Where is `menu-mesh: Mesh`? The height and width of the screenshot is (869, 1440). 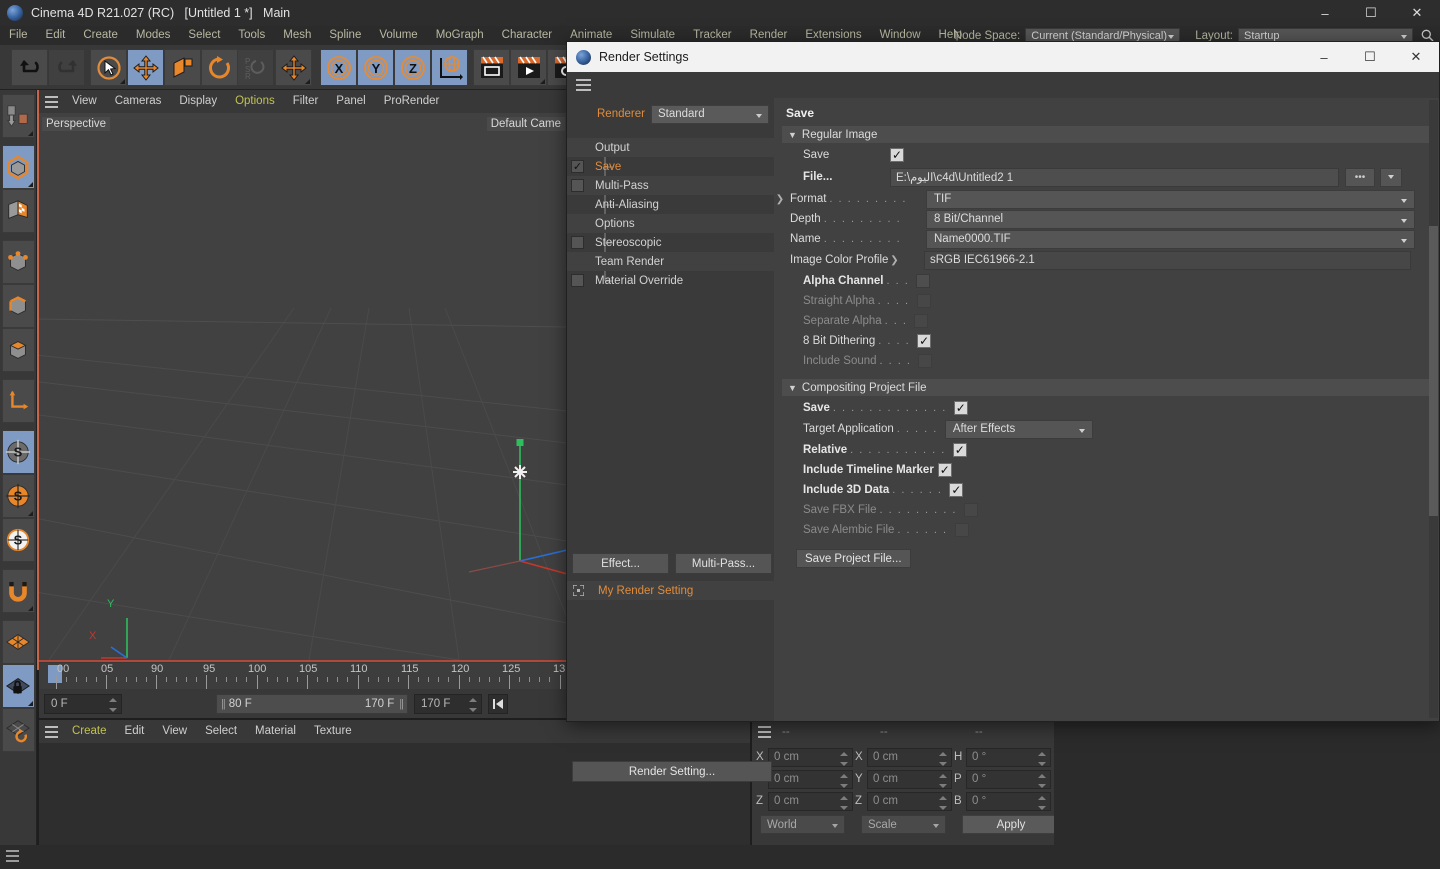 menu-mesh: Mesh is located at coordinates (297, 35).